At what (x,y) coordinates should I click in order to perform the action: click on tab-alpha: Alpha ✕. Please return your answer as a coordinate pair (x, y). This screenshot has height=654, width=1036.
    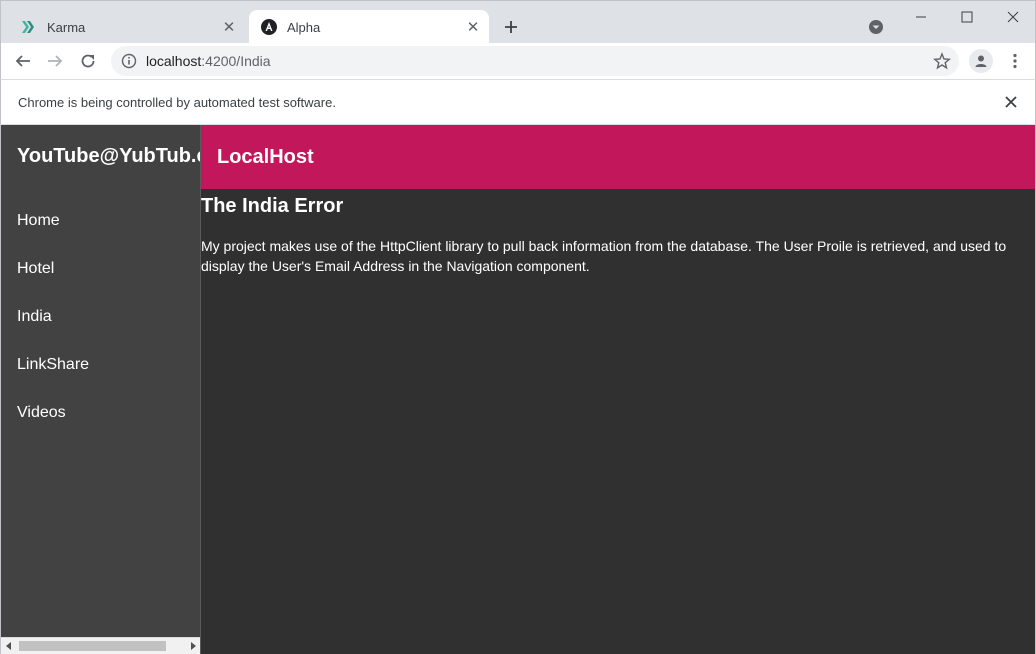
    Looking at the image, I should click on (369, 27).